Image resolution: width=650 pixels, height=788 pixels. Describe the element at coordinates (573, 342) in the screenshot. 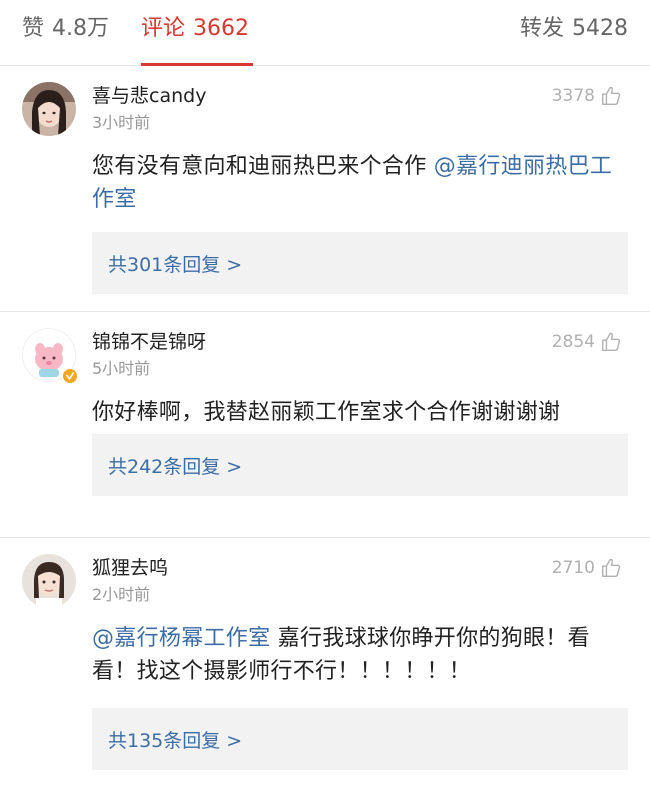

I see `like-count: 2854` at that location.